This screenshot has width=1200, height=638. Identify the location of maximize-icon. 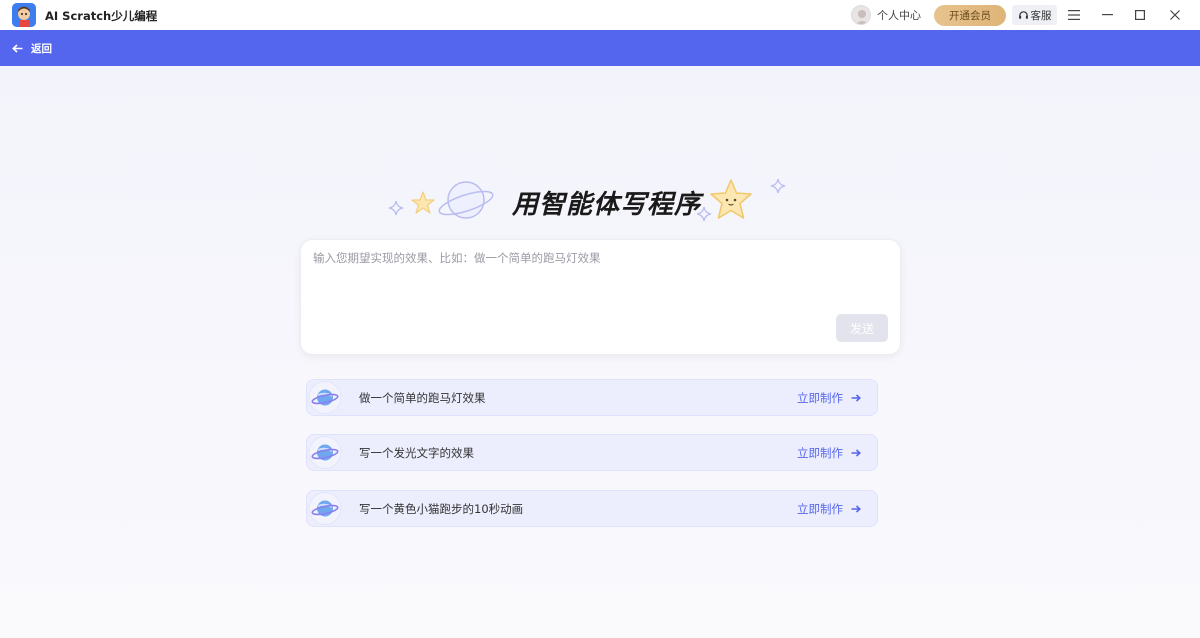
(1140, 15).